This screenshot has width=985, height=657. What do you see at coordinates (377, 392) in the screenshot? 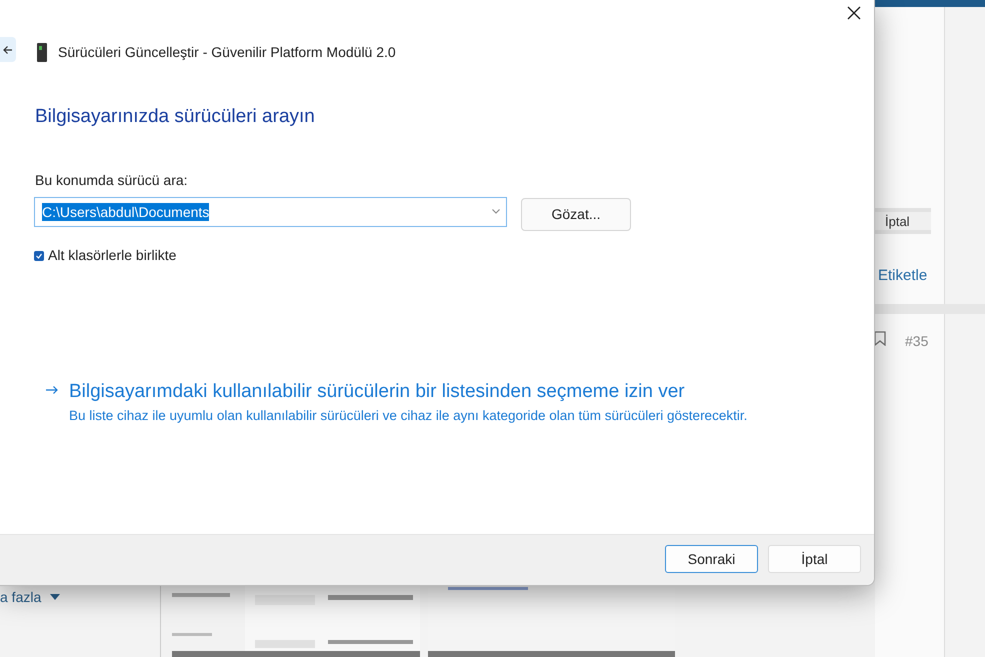
I see `driver-list-link: Bilgisayarımdaki kullanılabilir sürücülerin bir listesinden seçmeme izin ver` at bounding box center [377, 392].